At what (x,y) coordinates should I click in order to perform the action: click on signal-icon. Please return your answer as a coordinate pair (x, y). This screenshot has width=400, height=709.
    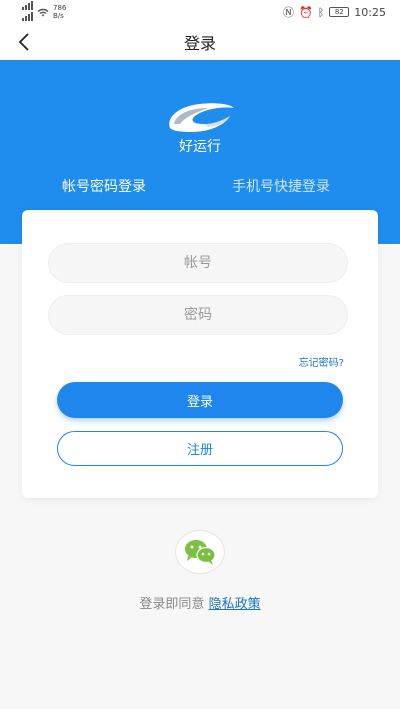
    Looking at the image, I should click on (27, 6).